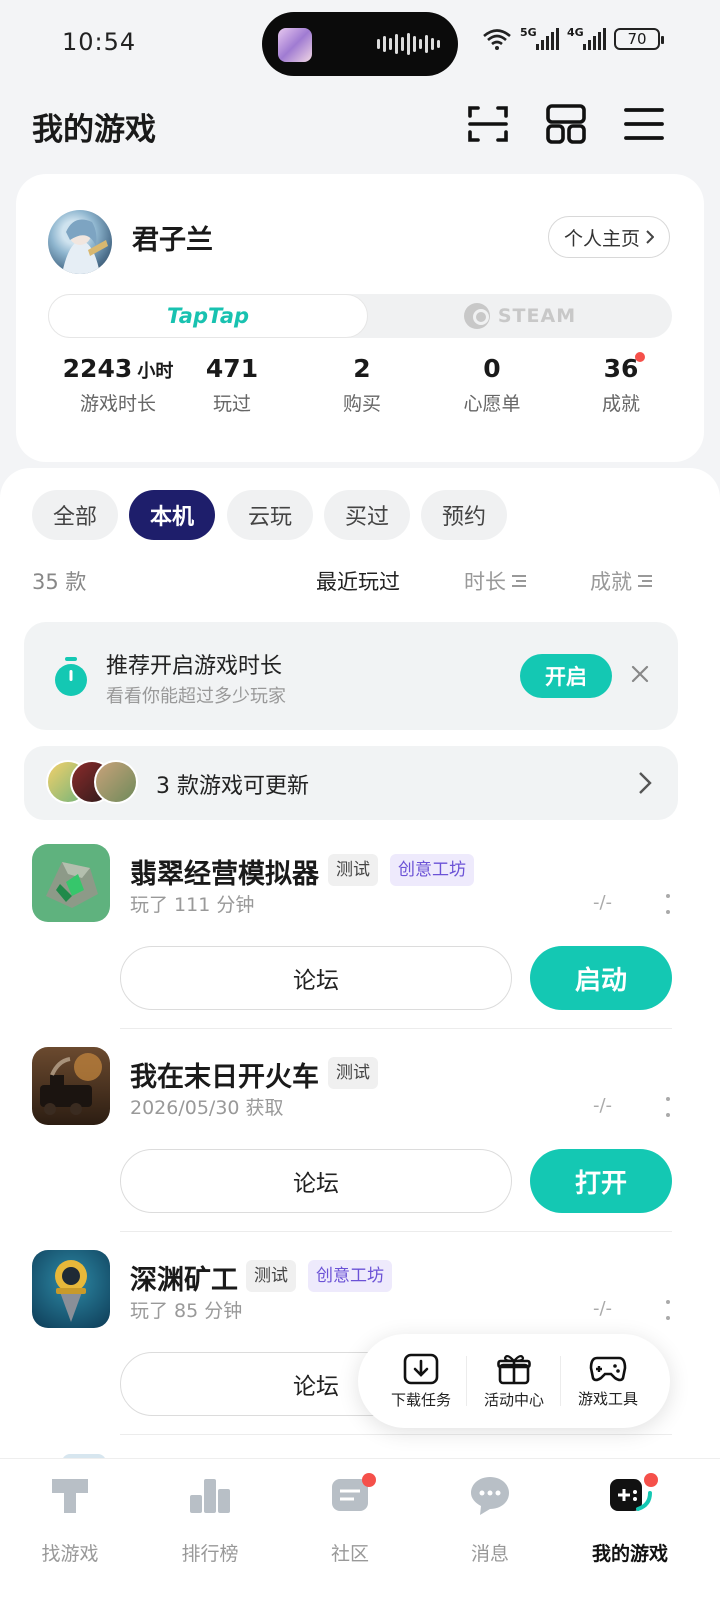 The image size is (720, 1608). I want to click on profile-stats: 2243 小时 游戏时长 471 玩过 2 购买 0 心愿单 36 成就, so click(360, 388).